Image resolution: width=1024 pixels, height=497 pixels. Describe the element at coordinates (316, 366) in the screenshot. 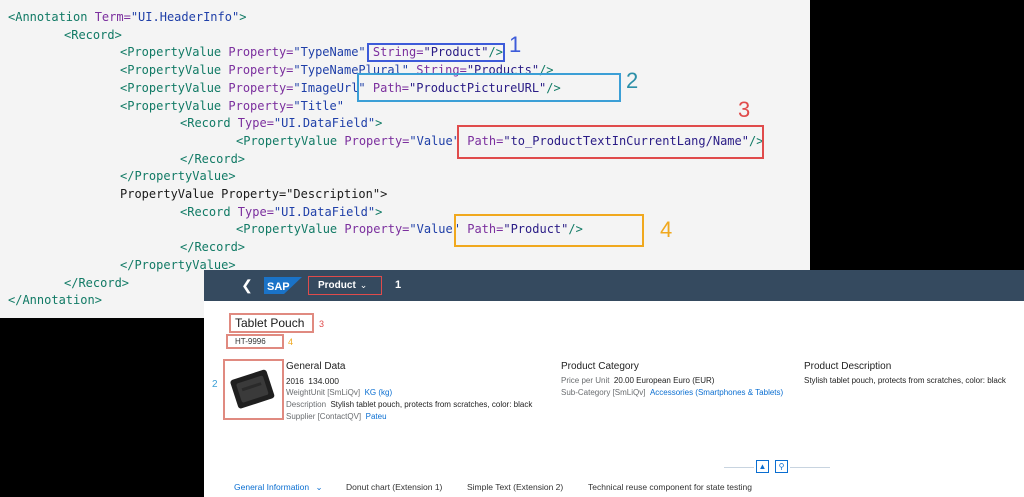

I see `general-data-title: General Data` at that location.